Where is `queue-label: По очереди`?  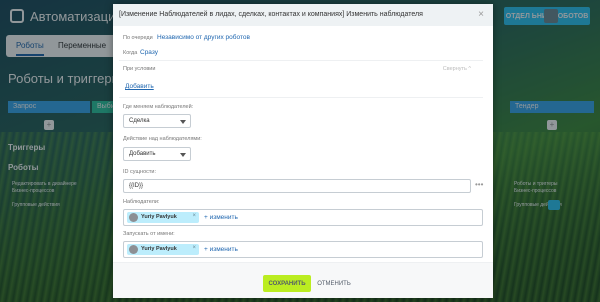
queue-label: По очереди is located at coordinates (138, 38).